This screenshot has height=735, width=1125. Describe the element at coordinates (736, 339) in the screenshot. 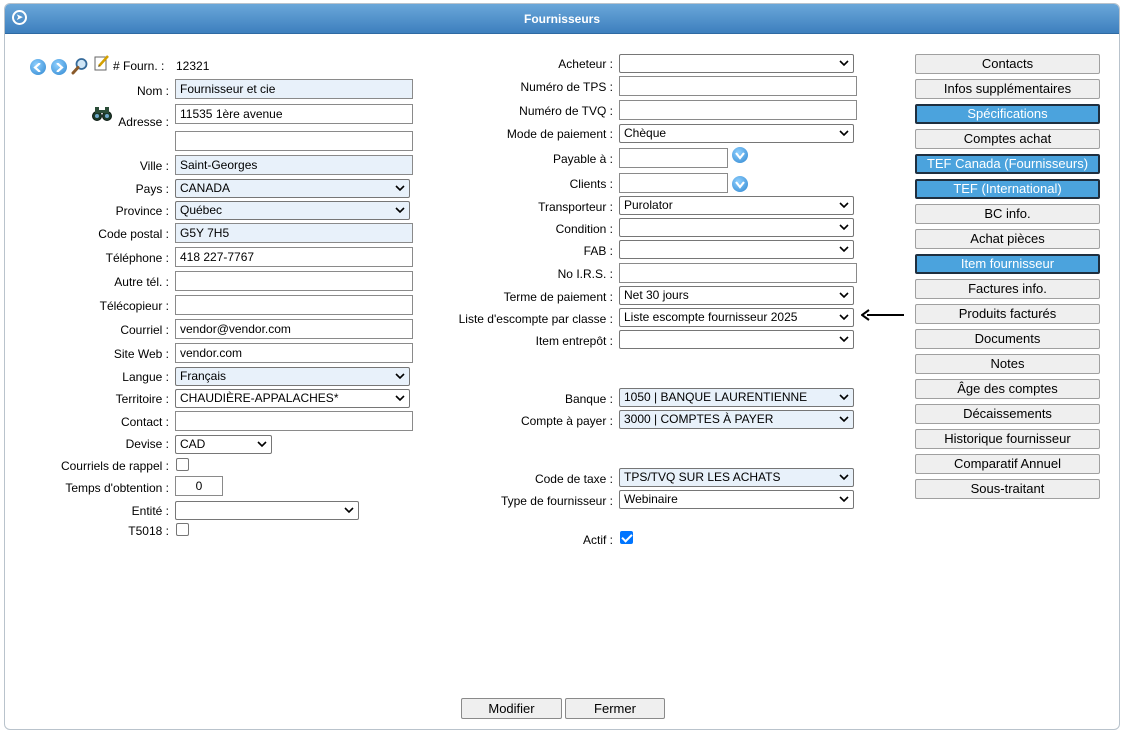

I see `warehouse-item-select` at that location.